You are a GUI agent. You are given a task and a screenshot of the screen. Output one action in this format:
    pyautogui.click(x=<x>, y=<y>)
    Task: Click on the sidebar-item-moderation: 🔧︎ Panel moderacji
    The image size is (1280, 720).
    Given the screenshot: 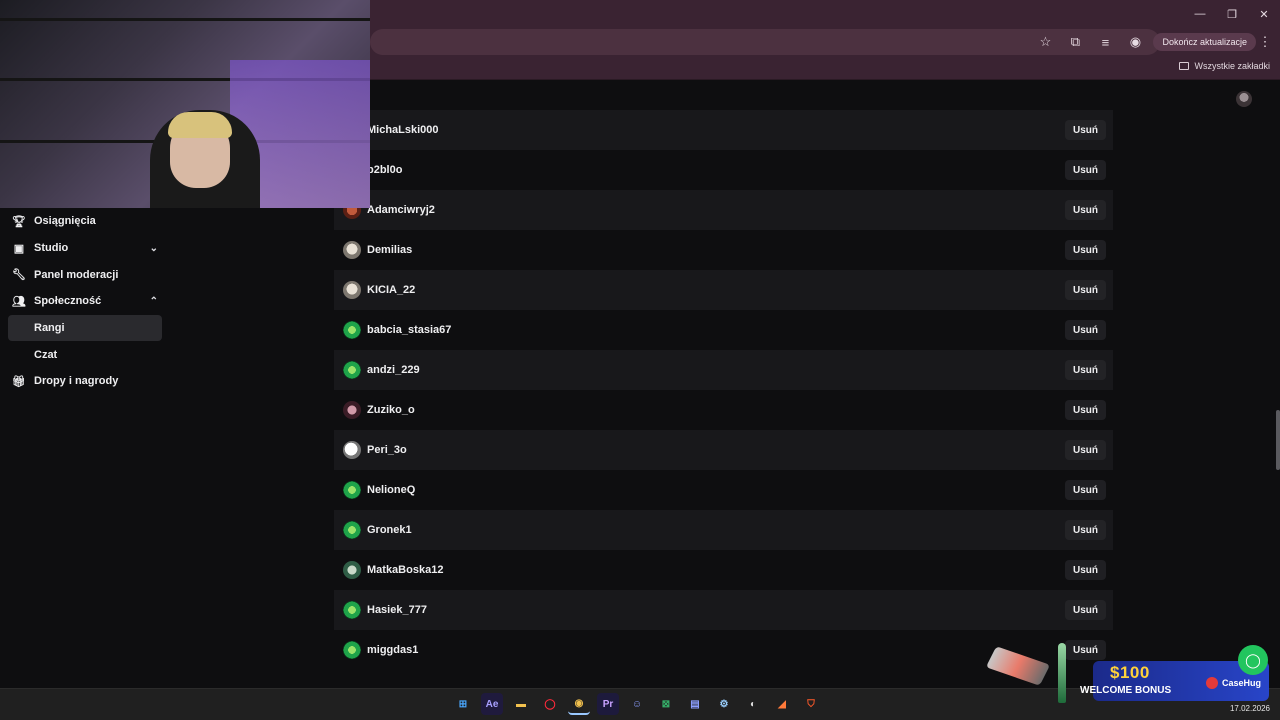 What is the action you would take?
    pyautogui.click(x=85, y=274)
    